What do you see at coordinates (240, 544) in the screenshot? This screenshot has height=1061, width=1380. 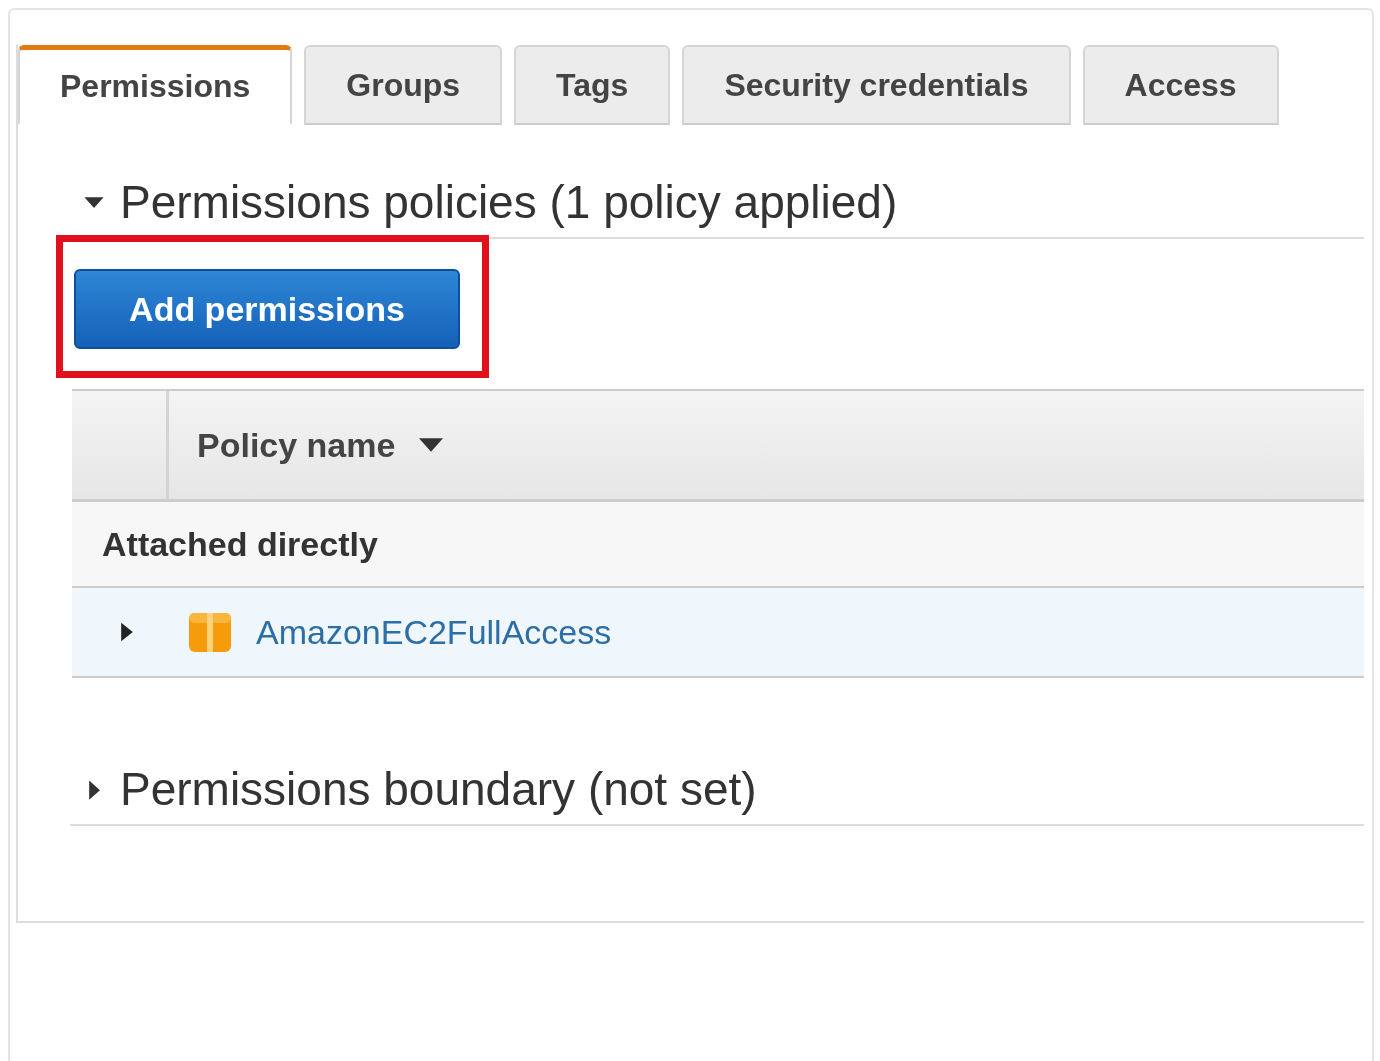 I see `group-label: Attached directly` at bounding box center [240, 544].